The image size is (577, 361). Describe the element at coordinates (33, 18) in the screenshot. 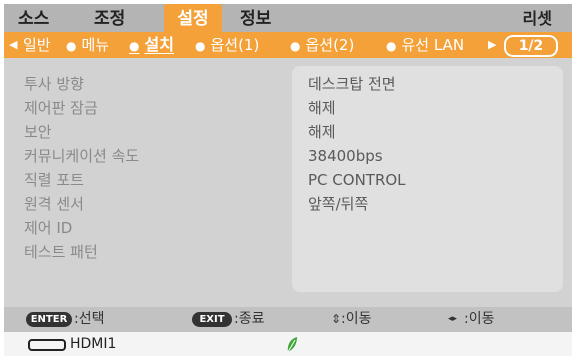

I see `tab-source: 소스` at that location.